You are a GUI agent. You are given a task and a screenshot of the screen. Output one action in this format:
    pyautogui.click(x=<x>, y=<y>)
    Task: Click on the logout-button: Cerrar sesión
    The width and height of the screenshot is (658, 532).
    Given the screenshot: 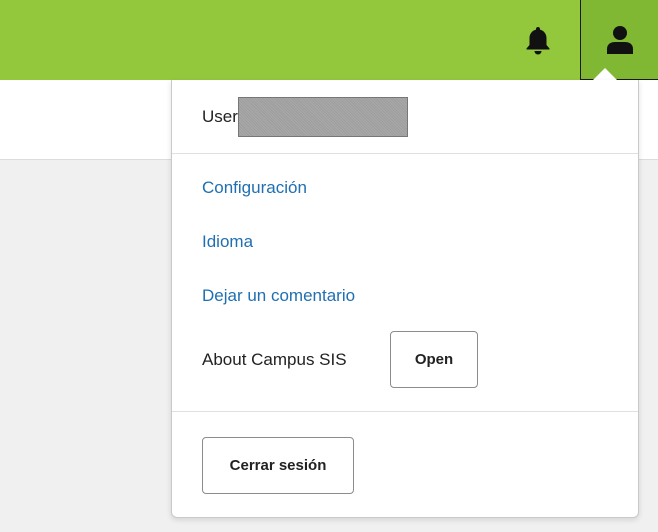 What is the action you would take?
    pyautogui.click(x=278, y=465)
    